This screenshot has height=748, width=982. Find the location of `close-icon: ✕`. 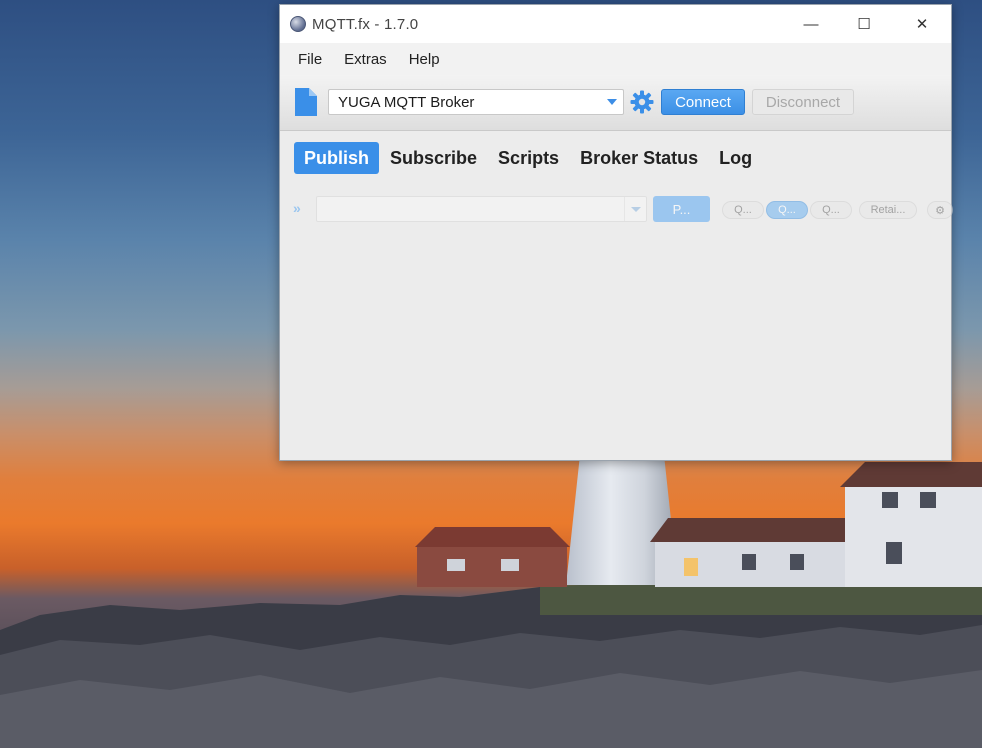

close-icon: ✕ is located at coordinates (922, 24).